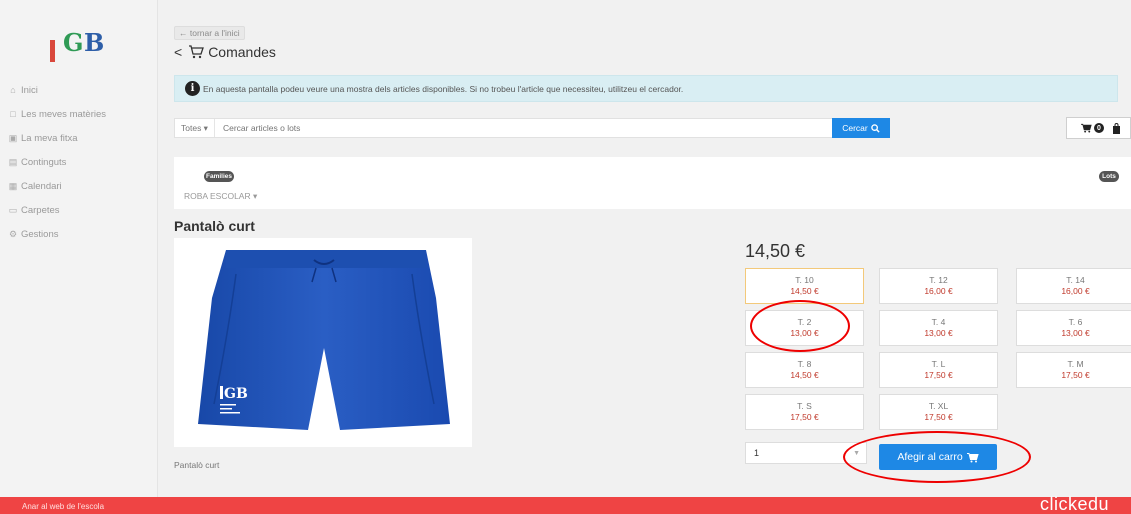  I want to click on size-option: T. L 17,50 €, so click(938, 370).